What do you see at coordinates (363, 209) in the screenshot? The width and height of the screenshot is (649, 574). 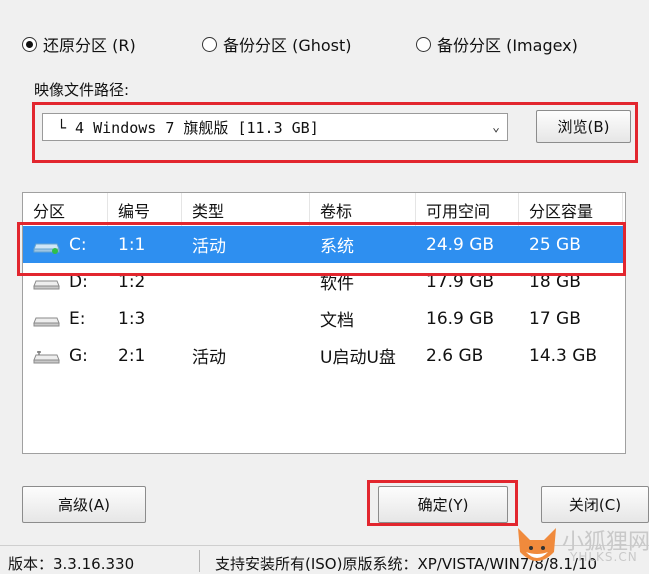 I see `column-header: 卷标` at bounding box center [363, 209].